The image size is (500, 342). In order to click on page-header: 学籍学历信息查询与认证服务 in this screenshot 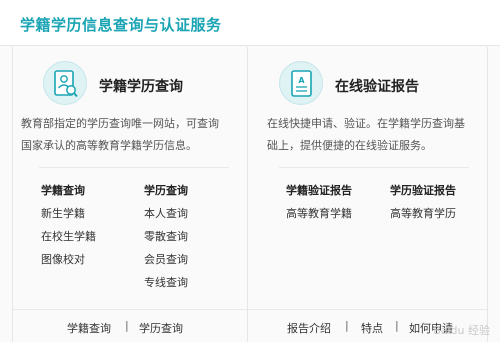, I will do `click(250, 23)`.